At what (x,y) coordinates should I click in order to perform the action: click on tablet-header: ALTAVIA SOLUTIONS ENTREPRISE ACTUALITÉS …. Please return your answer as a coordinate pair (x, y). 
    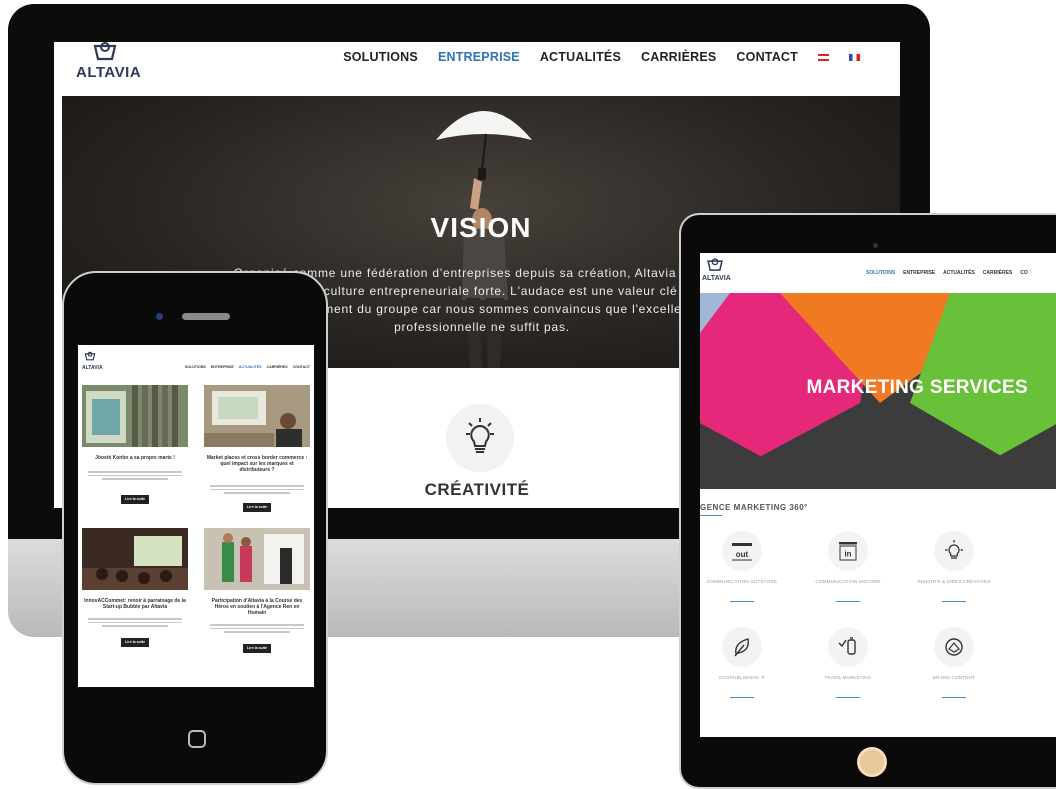
    Looking at the image, I should click on (878, 273).